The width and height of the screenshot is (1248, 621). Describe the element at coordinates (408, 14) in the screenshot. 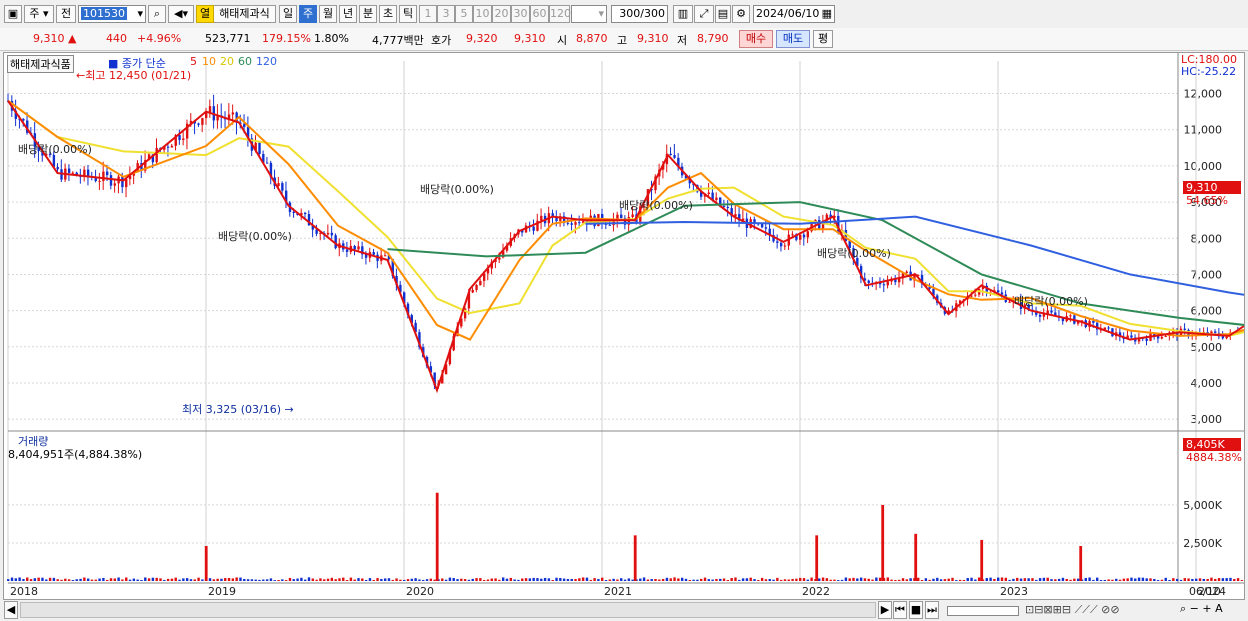

I see `period-tab: 틱` at that location.